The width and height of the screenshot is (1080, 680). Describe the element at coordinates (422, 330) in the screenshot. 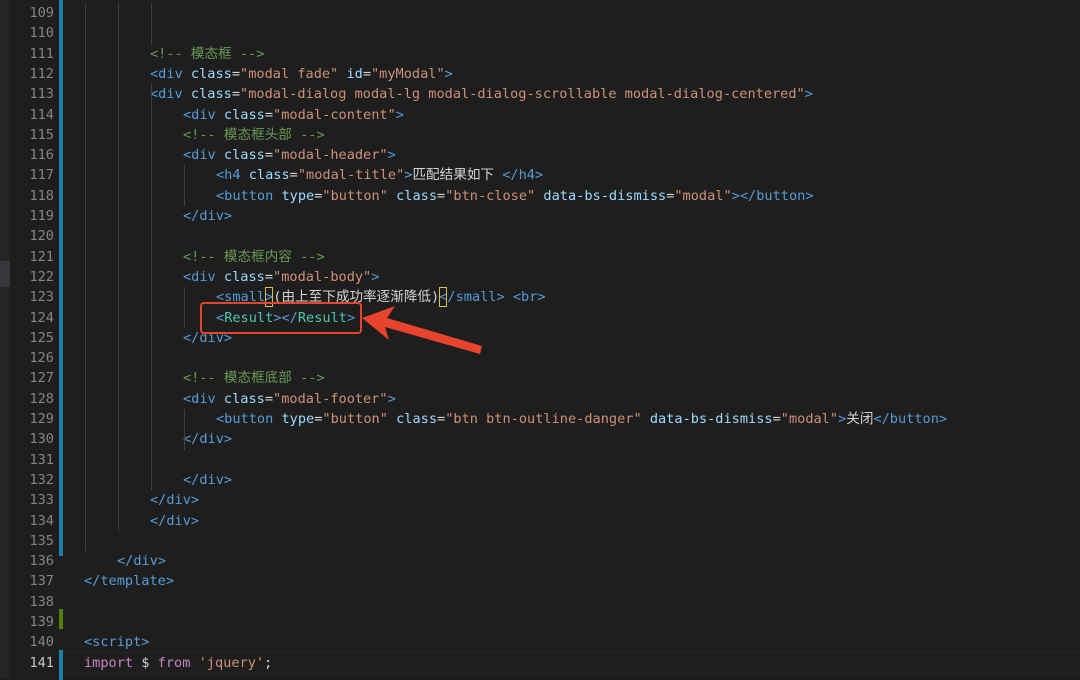

I see `red-arrow-icon` at that location.